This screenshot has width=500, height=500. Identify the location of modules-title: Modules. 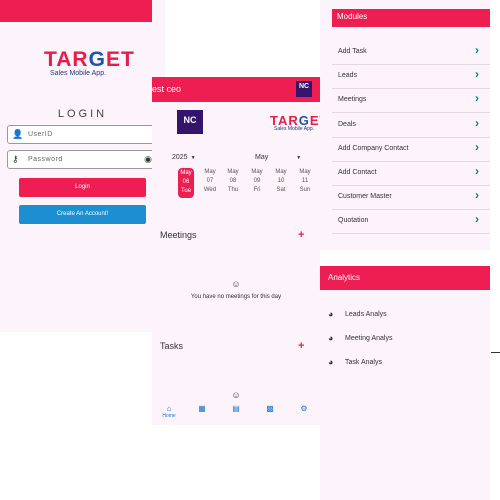
(352, 16).